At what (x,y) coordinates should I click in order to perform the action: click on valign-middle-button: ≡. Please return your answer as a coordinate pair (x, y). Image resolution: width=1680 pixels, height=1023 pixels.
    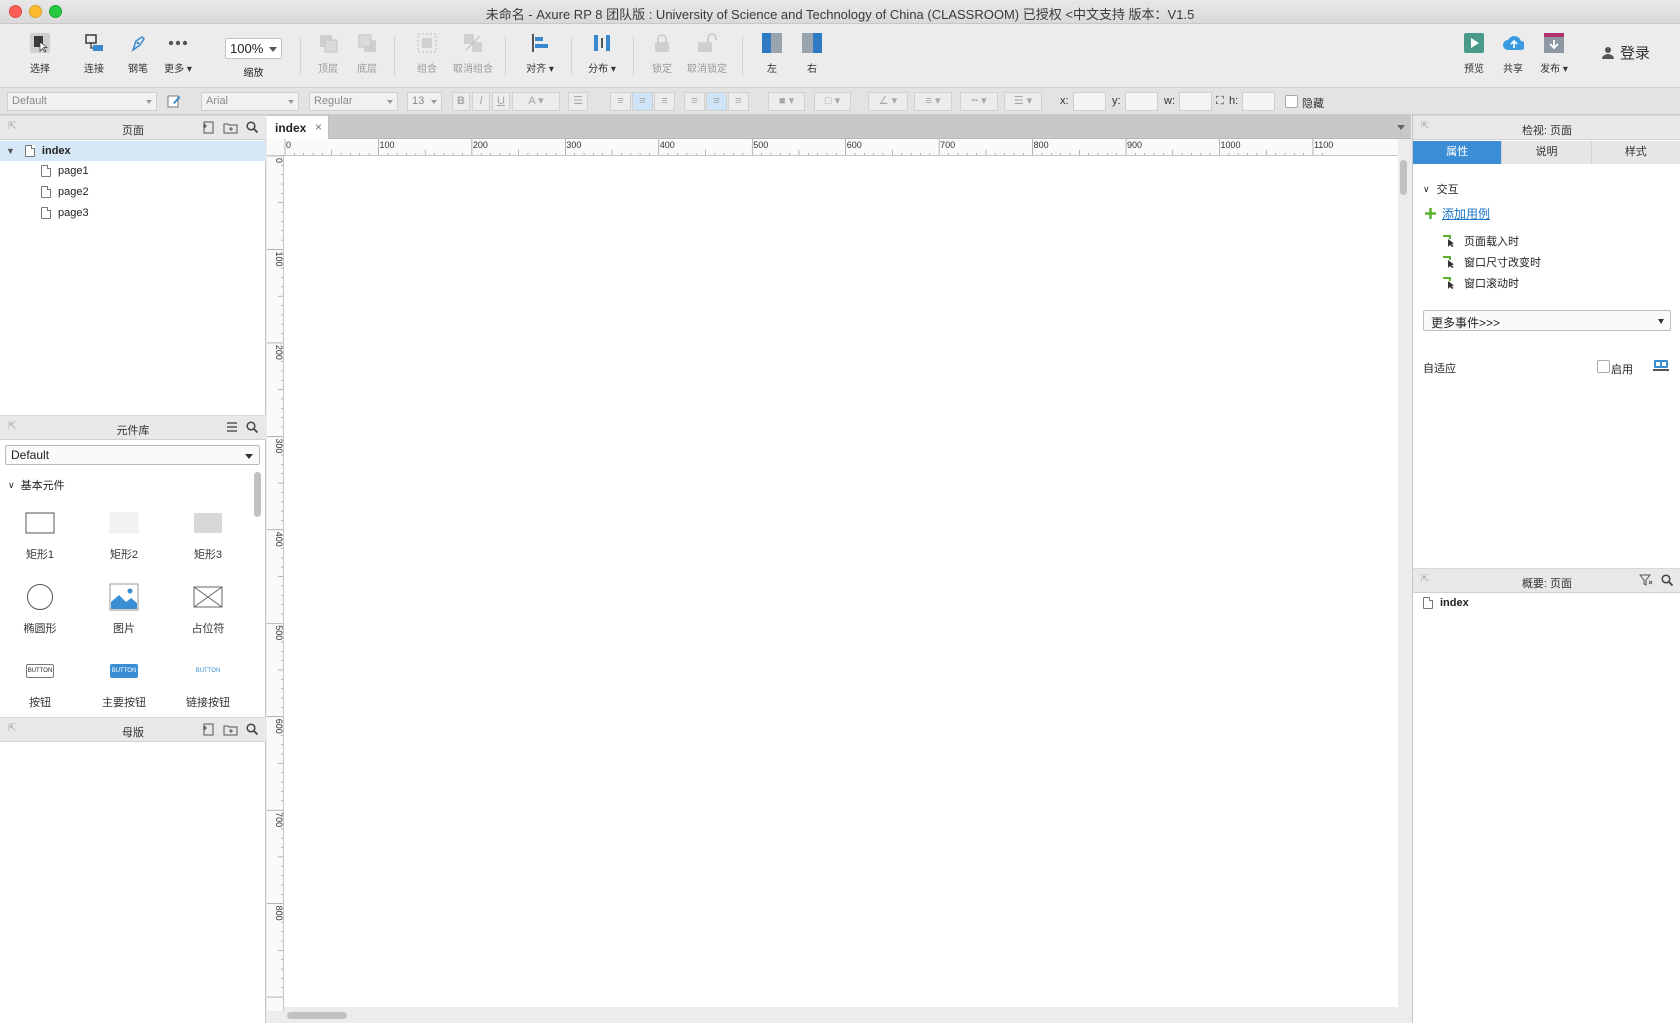
    Looking at the image, I should click on (716, 101).